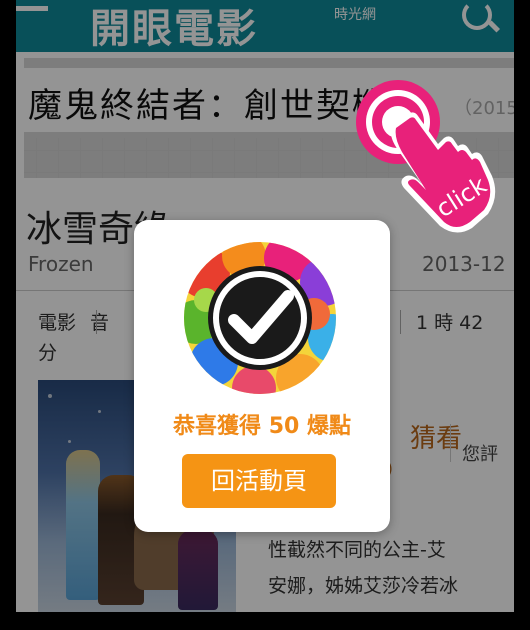 The width and height of the screenshot is (530, 630). I want to click on reward-message: 恭喜獲得 50 爆點, so click(262, 426).